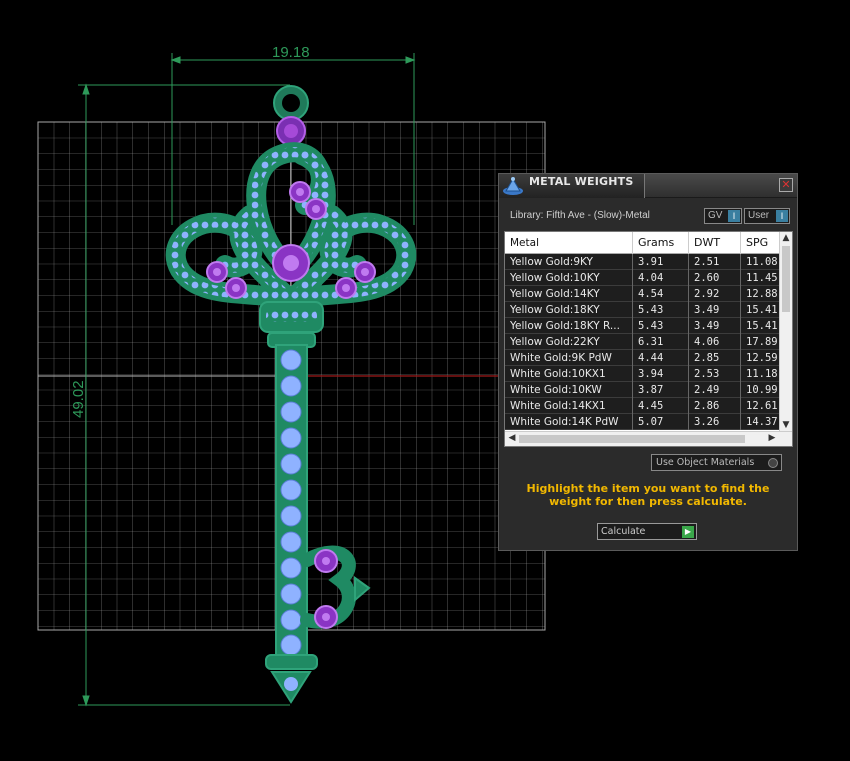 This screenshot has width=850, height=761. Describe the element at coordinates (661, 406) in the screenshot. I see `cell-grams: 4.45` at that location.